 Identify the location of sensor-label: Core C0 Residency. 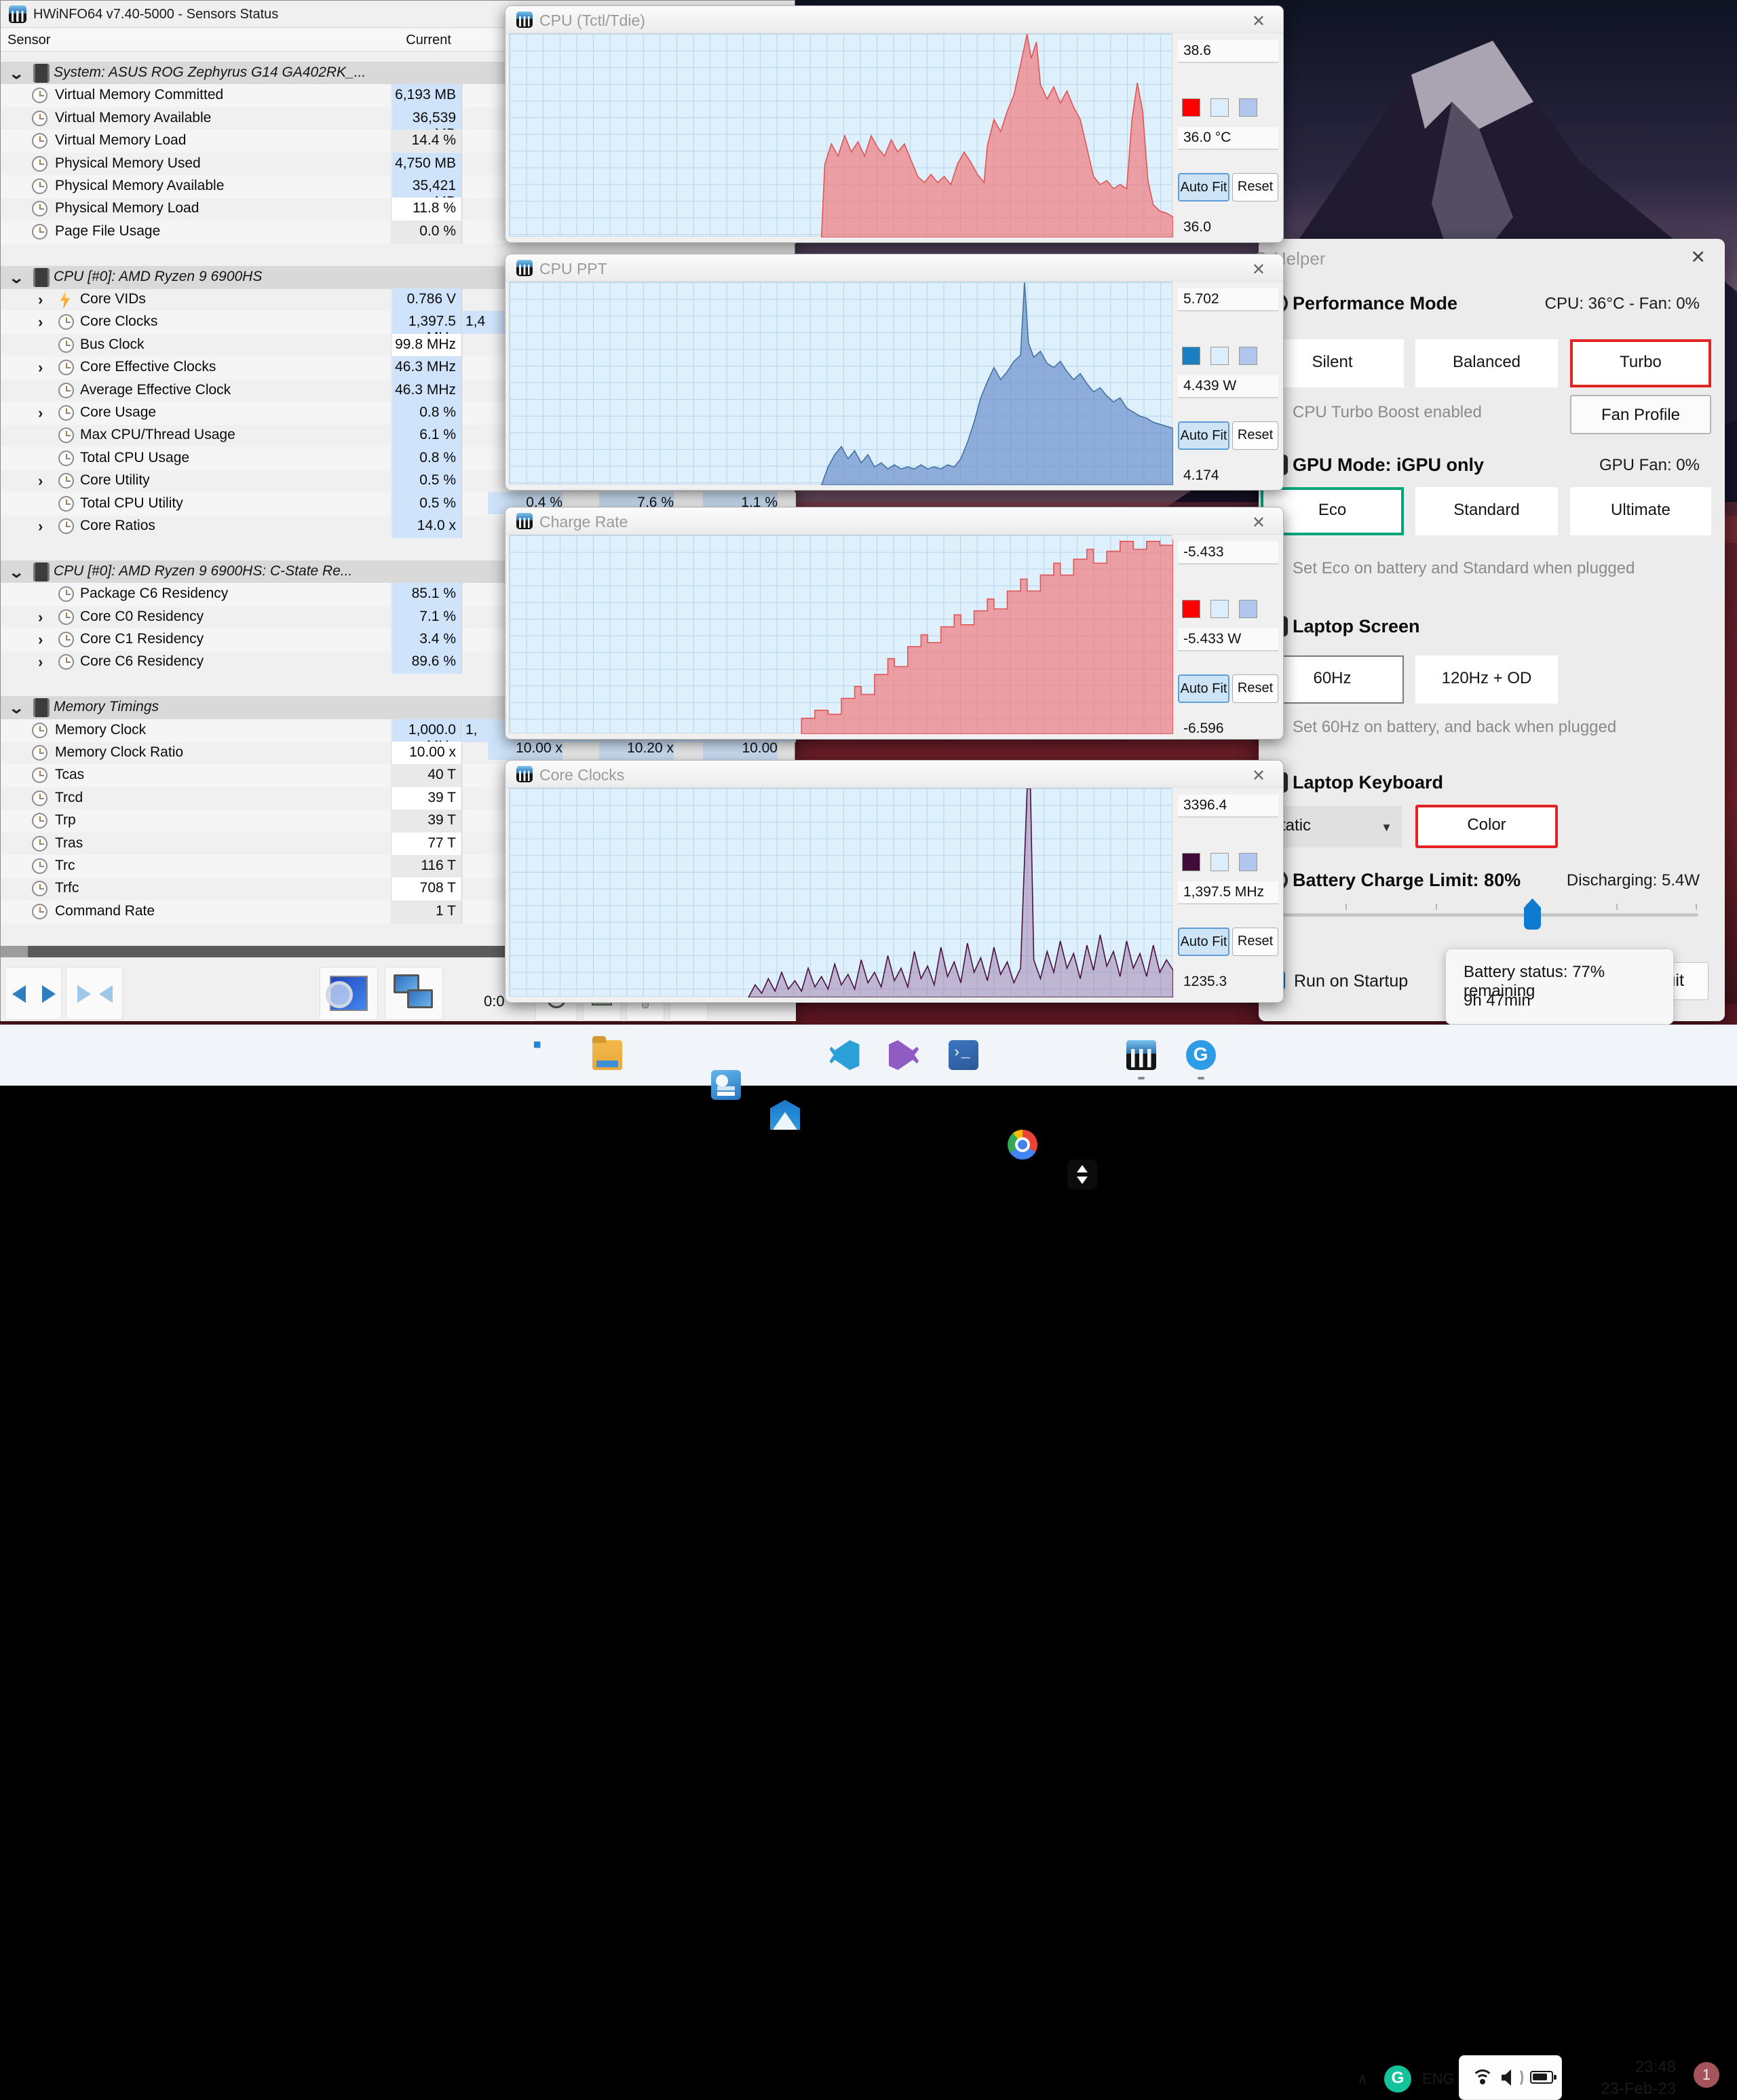
(142, 616).